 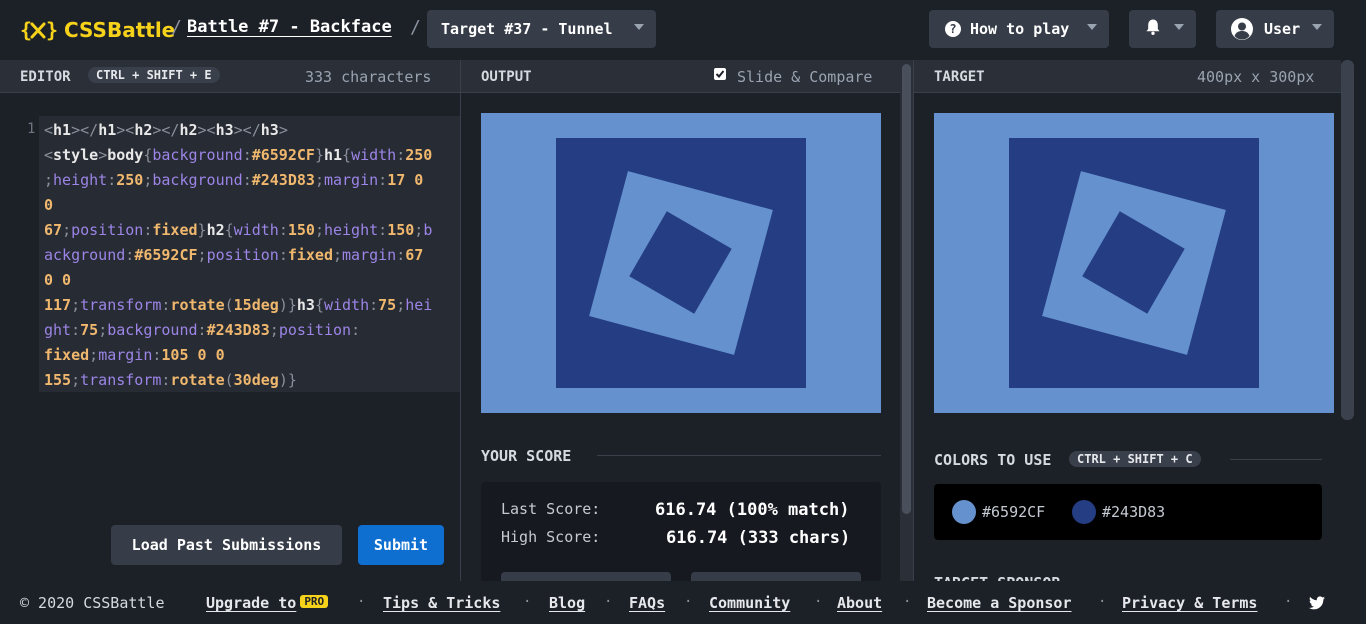 I want to click on faqs-link: FAQs, so click(x=647, y=603).